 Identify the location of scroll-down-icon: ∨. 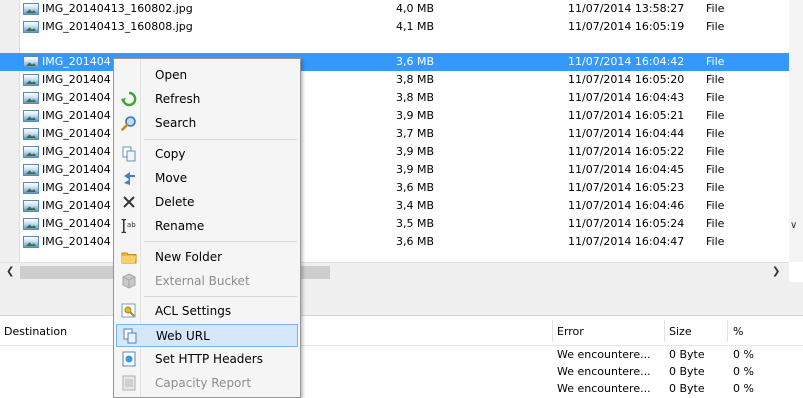
(793, 225).